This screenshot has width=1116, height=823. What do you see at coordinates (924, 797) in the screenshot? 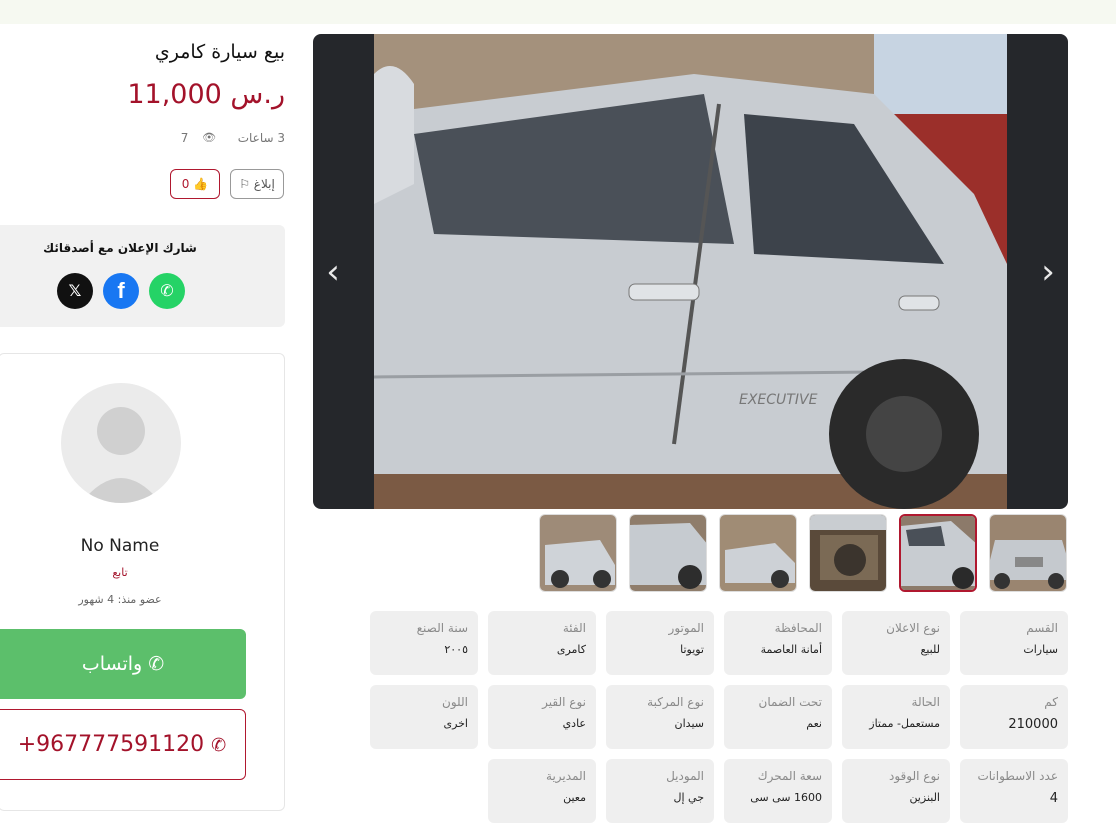
I see `spec-value: البنزين` at bounding box center [924, 797].